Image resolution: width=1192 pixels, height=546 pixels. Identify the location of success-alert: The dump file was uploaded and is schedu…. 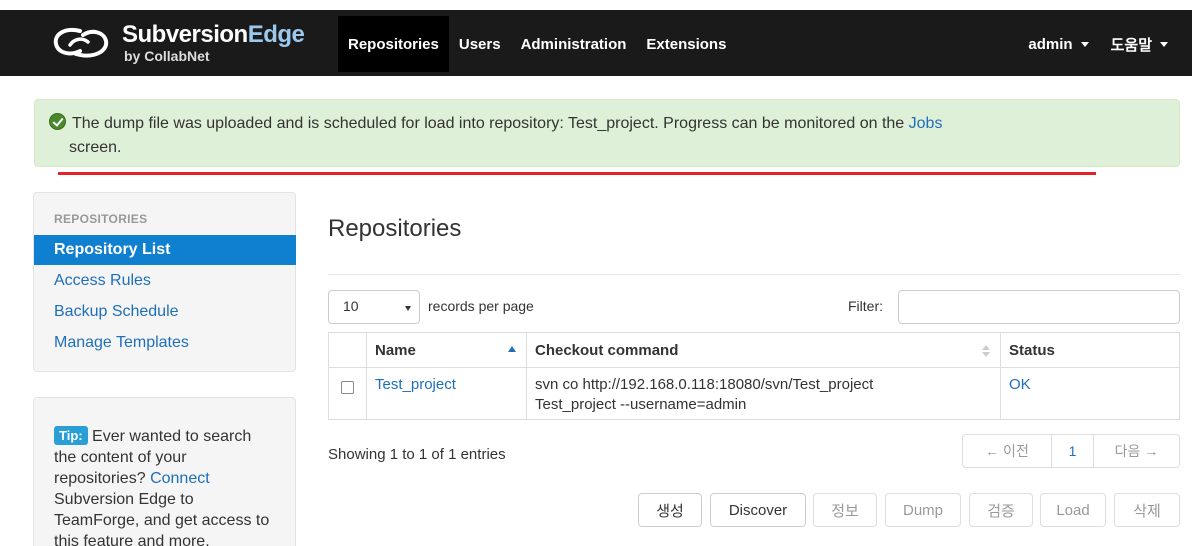
(607, 133).